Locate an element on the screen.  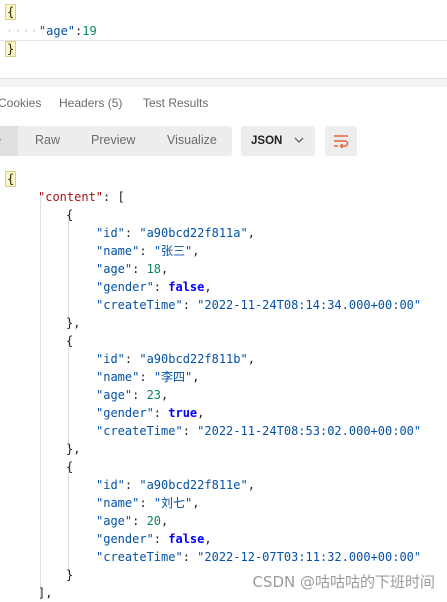
name-line: "name": "李四", is located at coordinates (148, 377).